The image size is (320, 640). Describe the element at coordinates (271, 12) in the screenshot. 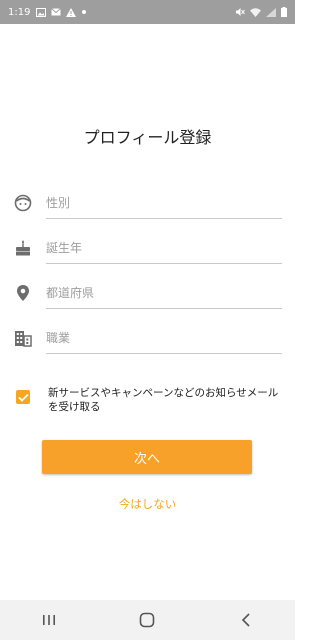

I see `signal-icon` at that location.